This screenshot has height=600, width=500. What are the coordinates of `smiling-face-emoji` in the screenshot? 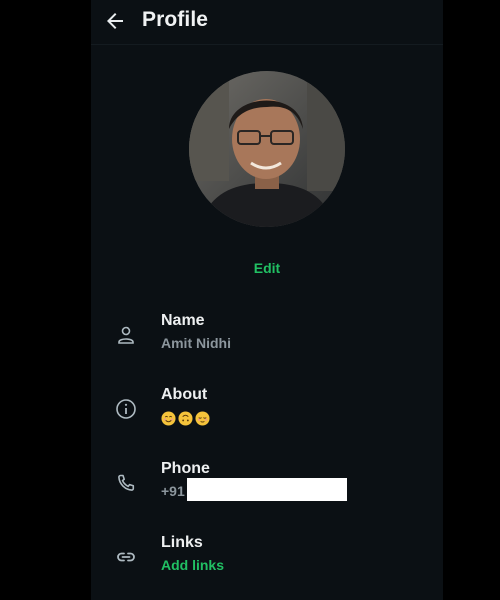 It's located at (168, 418).